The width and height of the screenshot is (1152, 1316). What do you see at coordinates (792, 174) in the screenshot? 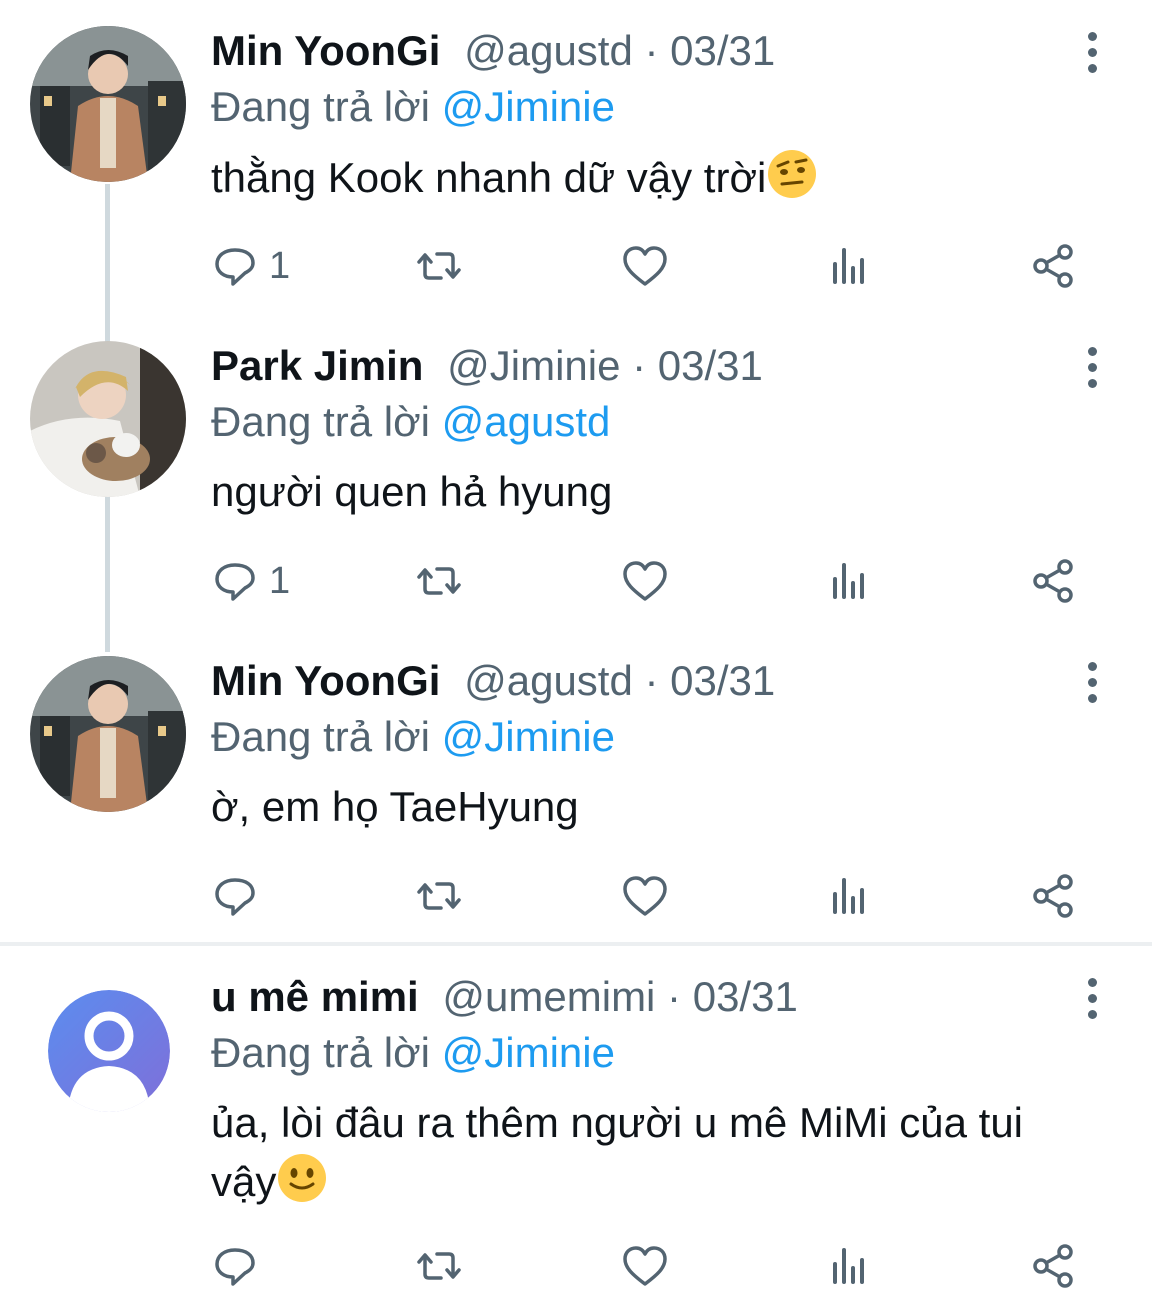
I see `raised-eyebrow-emoji-icon` at bounding box center [792, 174].